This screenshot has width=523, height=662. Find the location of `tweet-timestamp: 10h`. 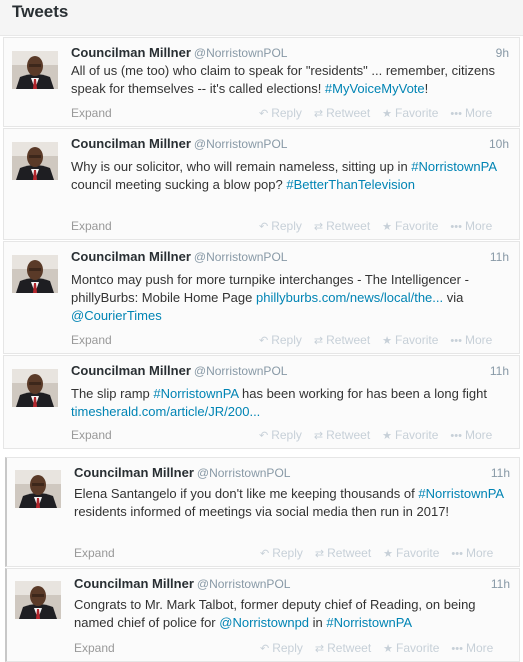

tweet-timestamp: 10h is located at coordinates (489, 144).